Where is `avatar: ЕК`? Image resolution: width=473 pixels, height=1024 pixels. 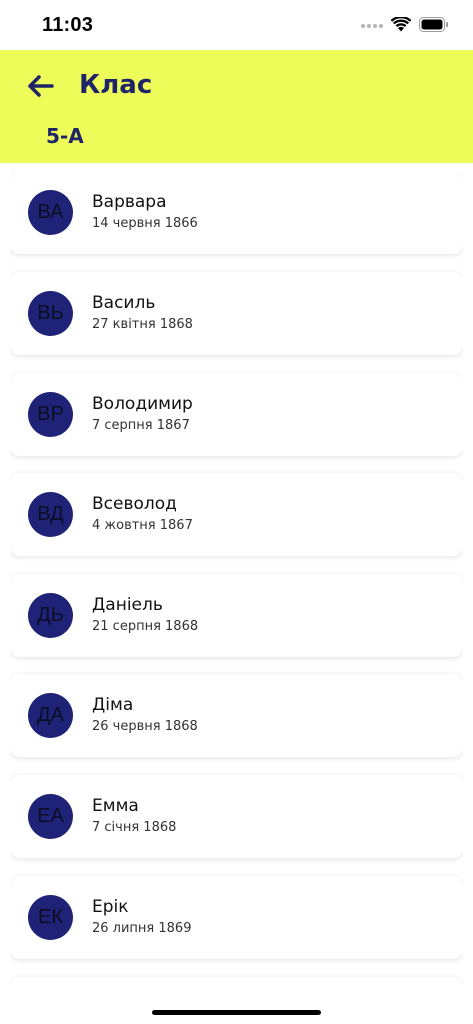
avatar: ЕК is located at coordinates (50, 917).